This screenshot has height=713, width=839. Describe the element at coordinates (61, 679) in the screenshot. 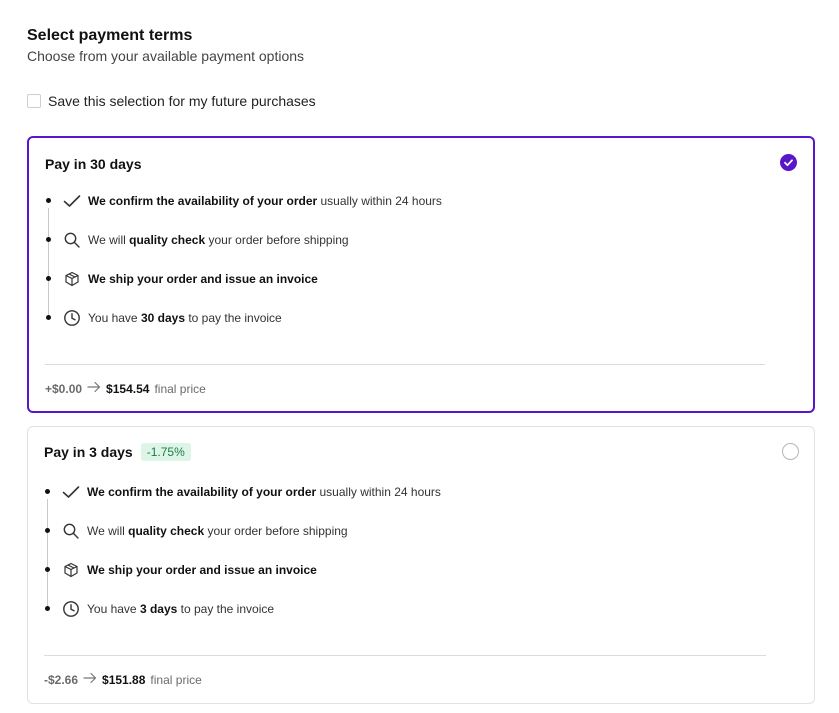

I see `price-delta: -$2.66` at that location.